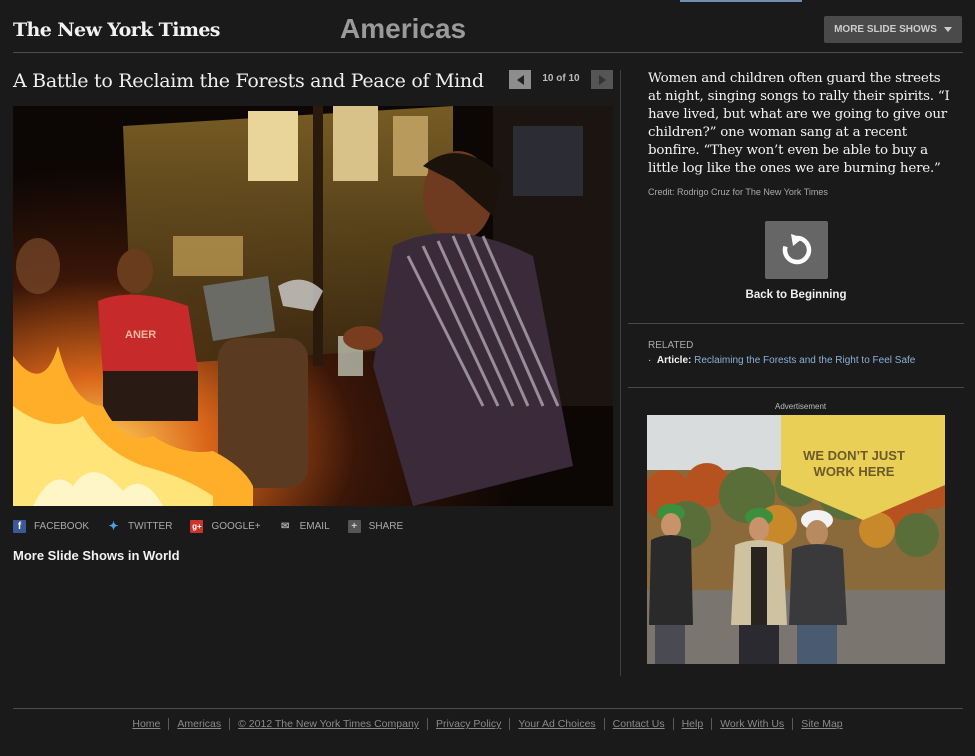  What do you see at coordinates (671, 345) in the screenshot?
I see `related-heading: RELATED` at bounding box center [671, 345].